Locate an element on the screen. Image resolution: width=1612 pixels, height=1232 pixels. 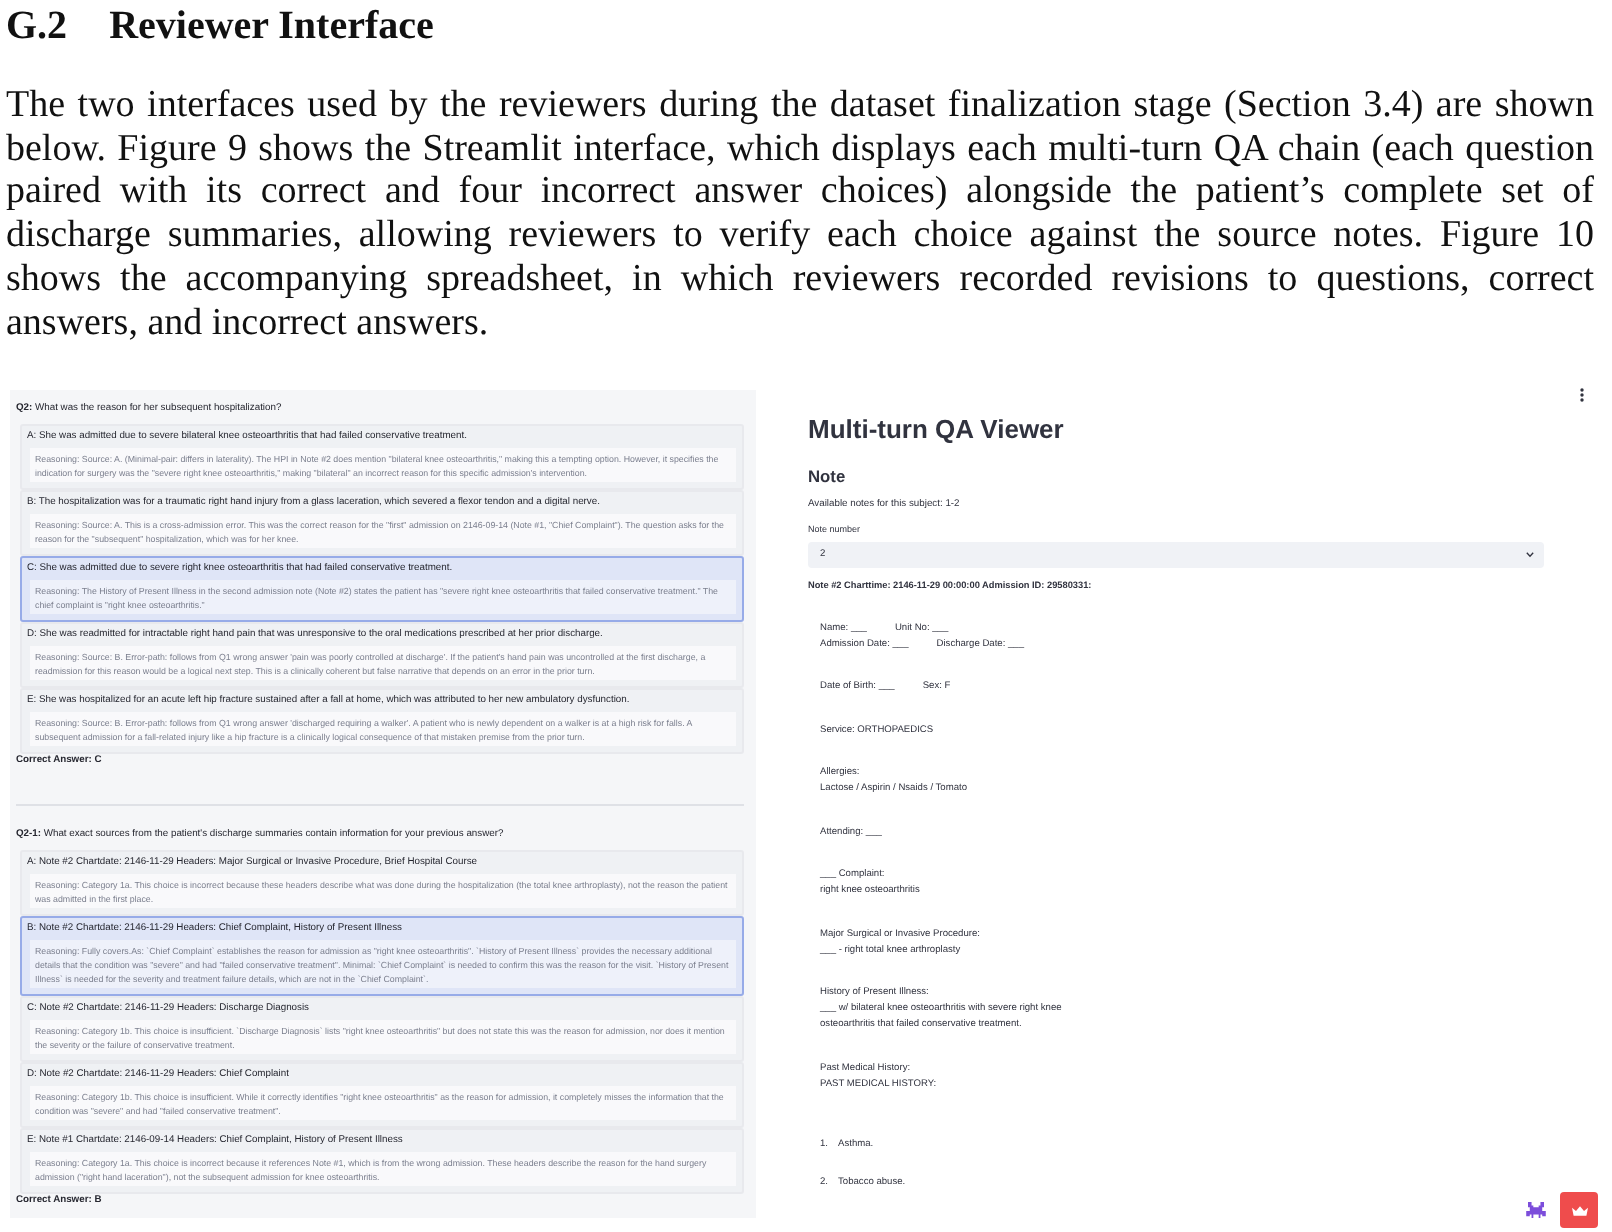
crown-icon is located at coordinates (1579, 1210).